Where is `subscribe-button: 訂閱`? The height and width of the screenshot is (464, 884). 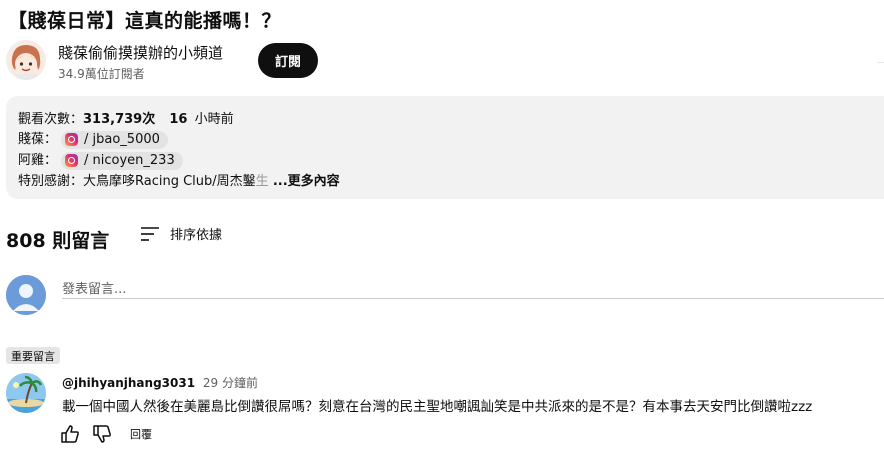 subscribe-button: 訂閱 is located at coordinates (288, 60).